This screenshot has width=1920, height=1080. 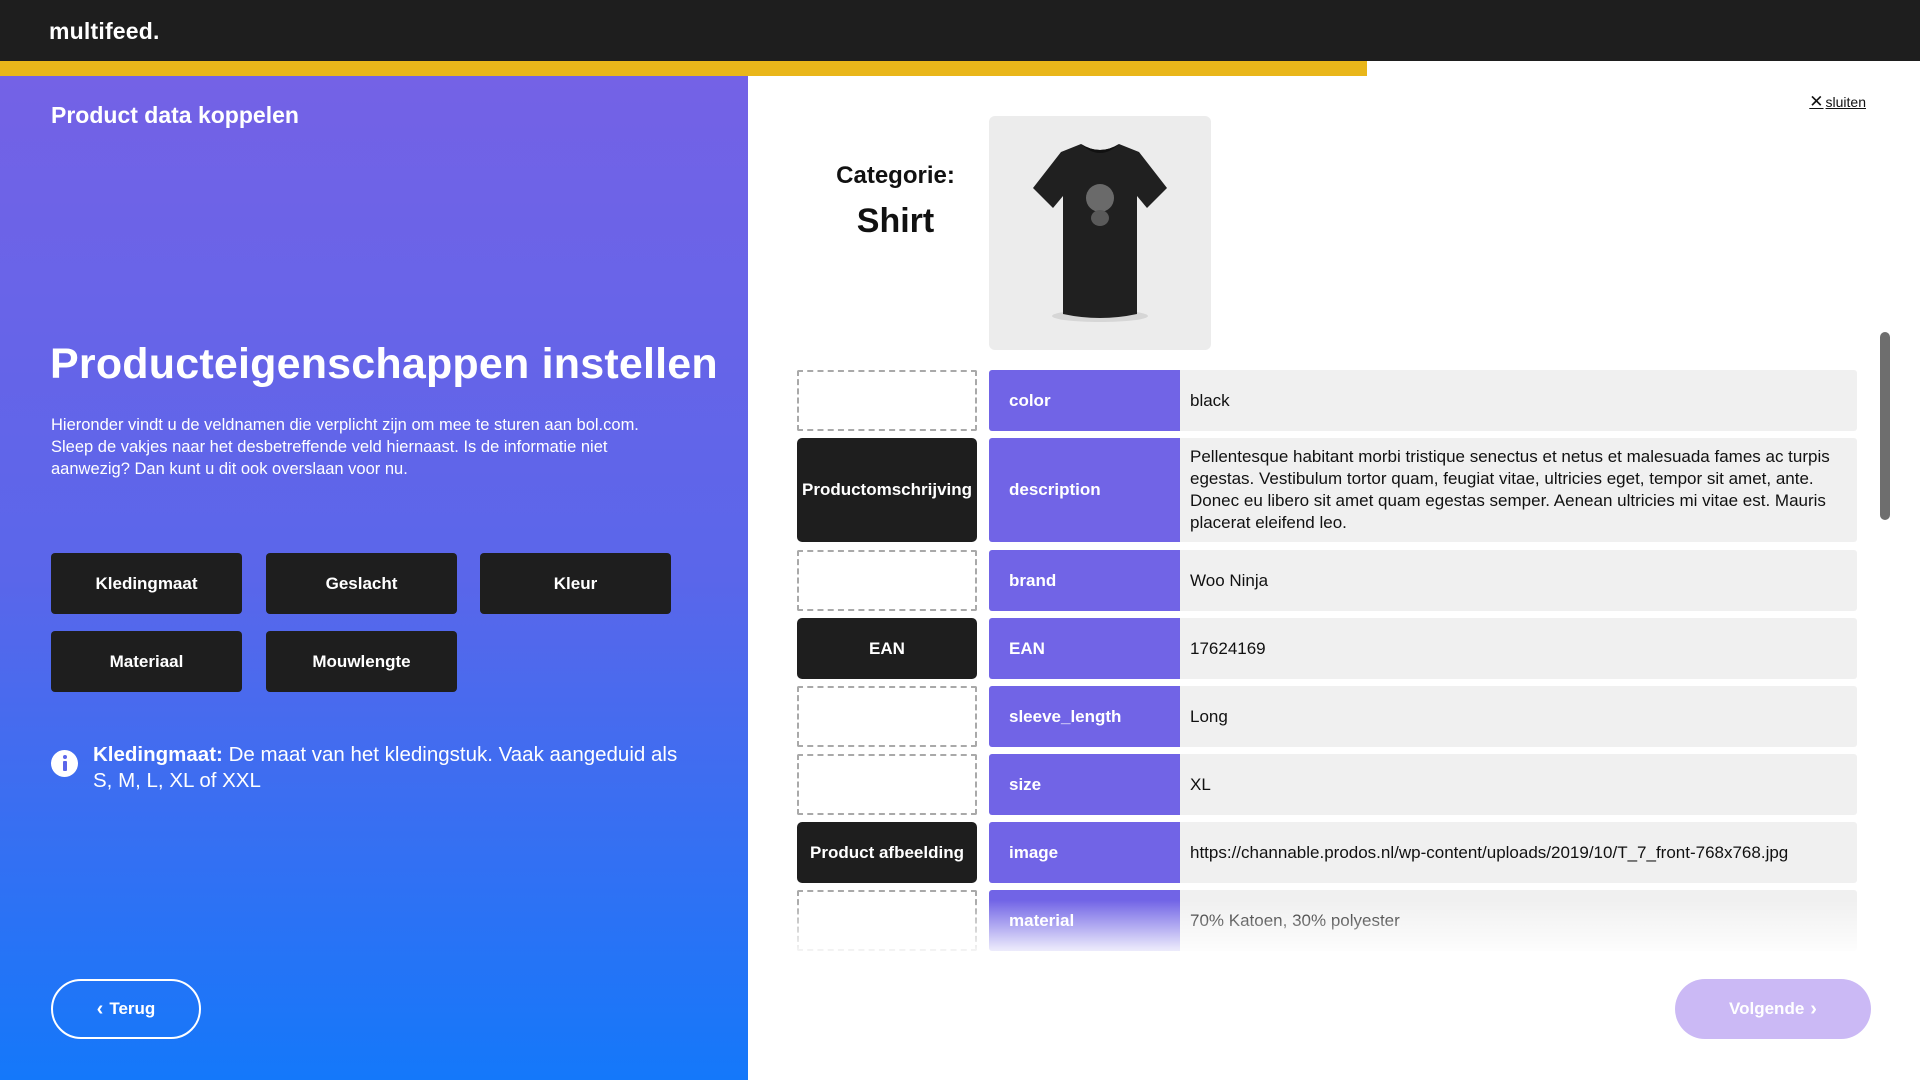 What do you see at coordinates (1813, 1008) in the screenshot?
I see `chevron-right-icon: ›` at bounding box center [1813, 1008].